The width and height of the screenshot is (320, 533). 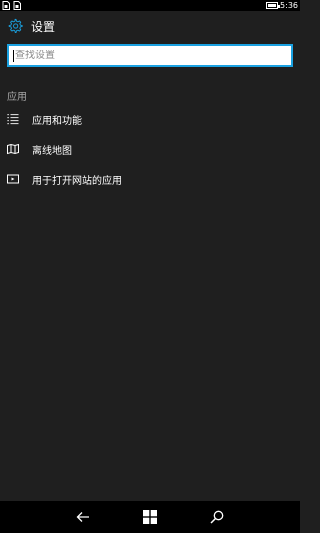 I want to click on menu-item-label: 离线地图, so click(x=52, y=151).